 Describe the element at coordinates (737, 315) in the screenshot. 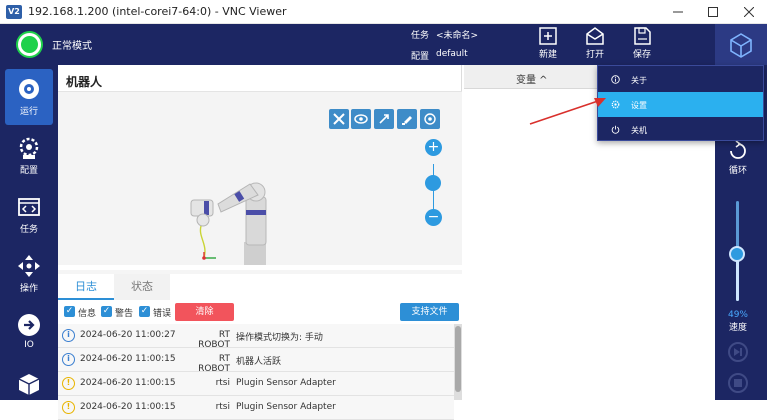

I see `speed-value: 49%` at that location.